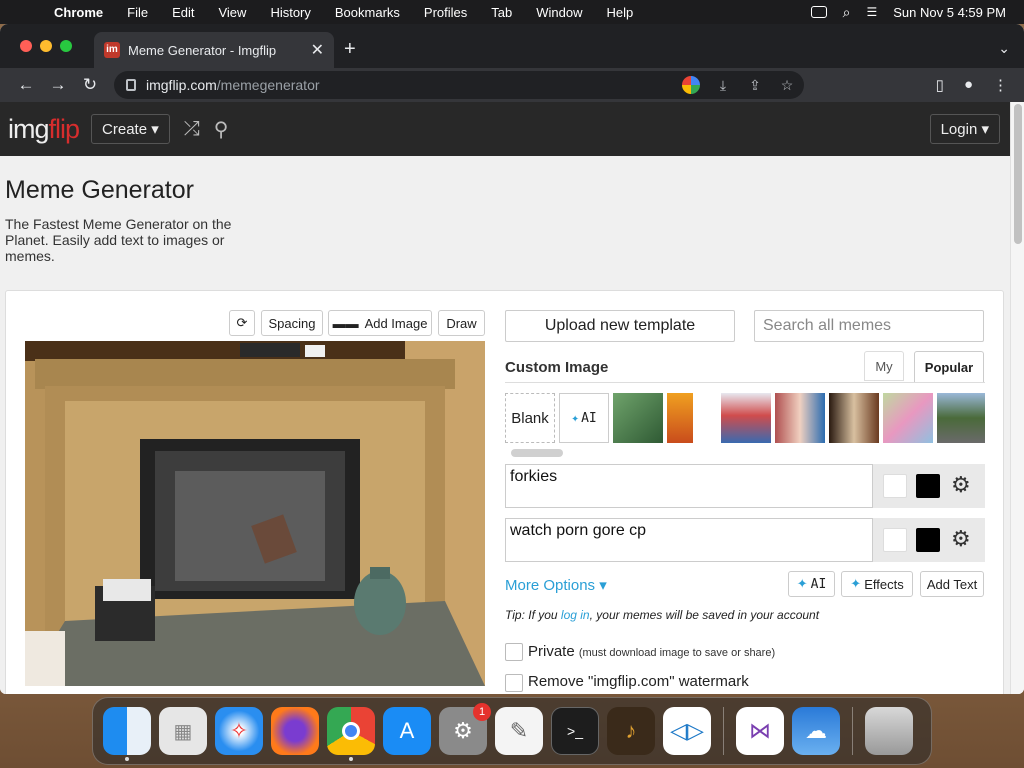  Describe the element at coordinates (691, 85) in the screenshot. I see `google-lens-icon` at that location.